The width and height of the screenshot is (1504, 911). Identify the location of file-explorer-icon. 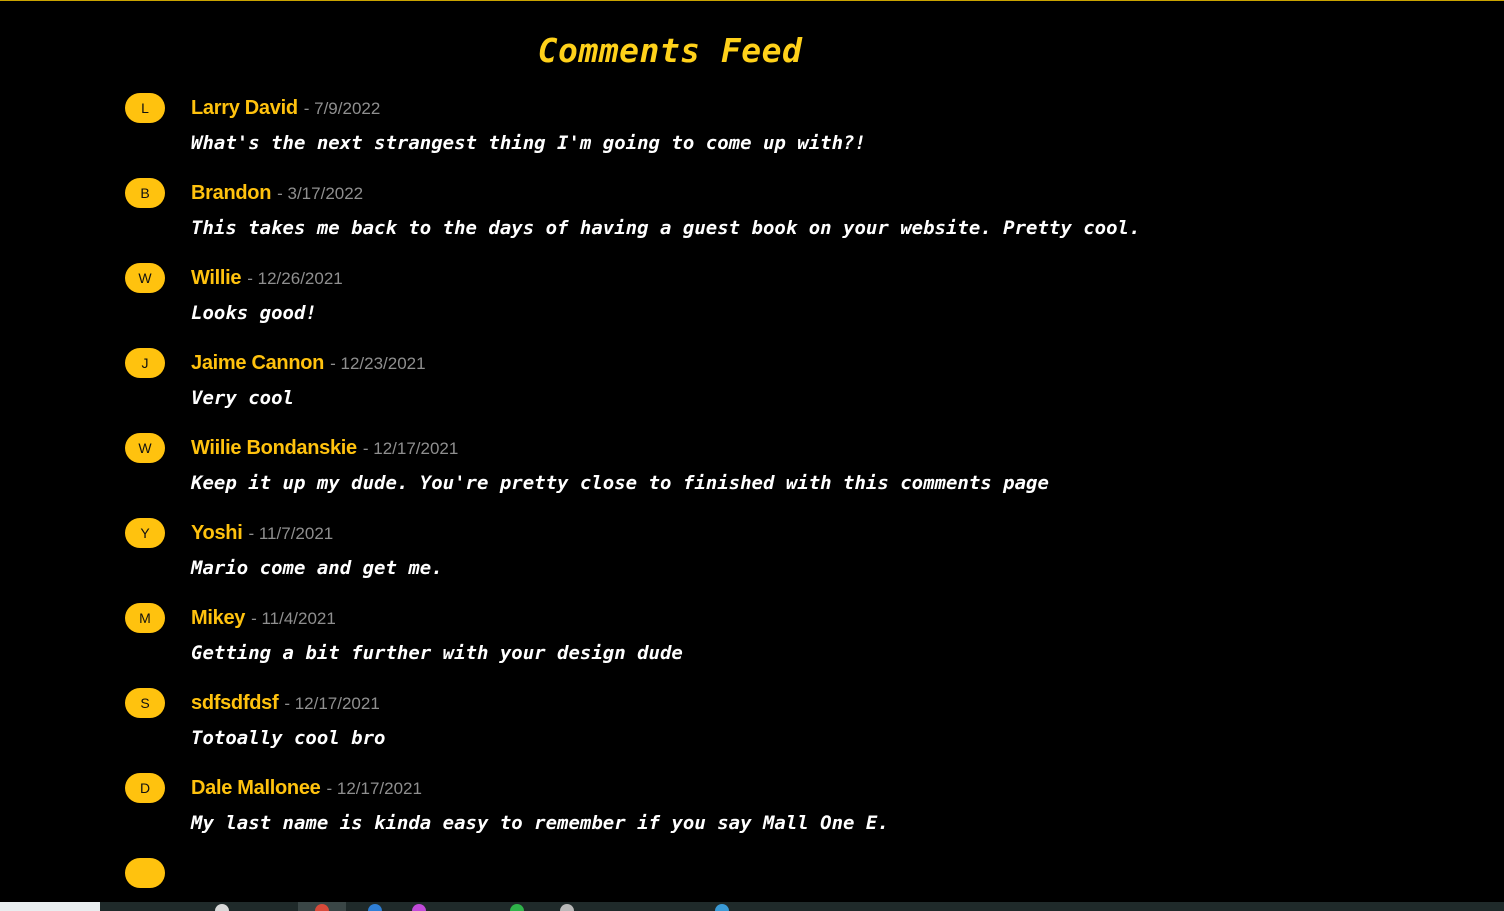
(222, 907).